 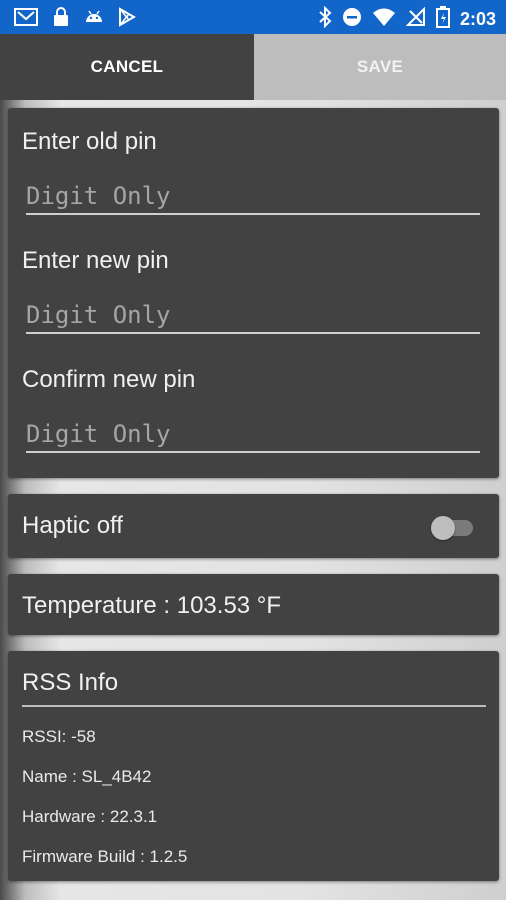 I want to click on status-icons-left, so click(x=75, y=19).